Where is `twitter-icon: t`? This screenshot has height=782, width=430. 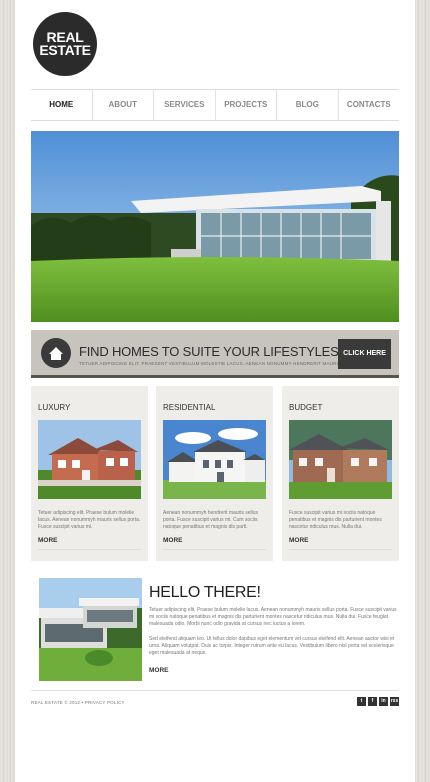
twitter-icon: t is located at coordinates (361, 701).